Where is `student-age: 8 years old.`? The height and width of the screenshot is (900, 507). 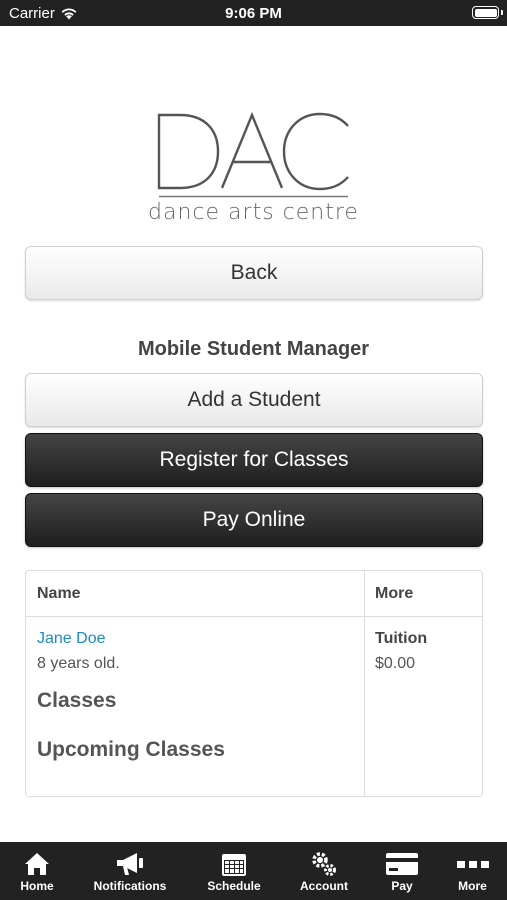
student-age: 8 years old. is located at coordinates (78, 663).